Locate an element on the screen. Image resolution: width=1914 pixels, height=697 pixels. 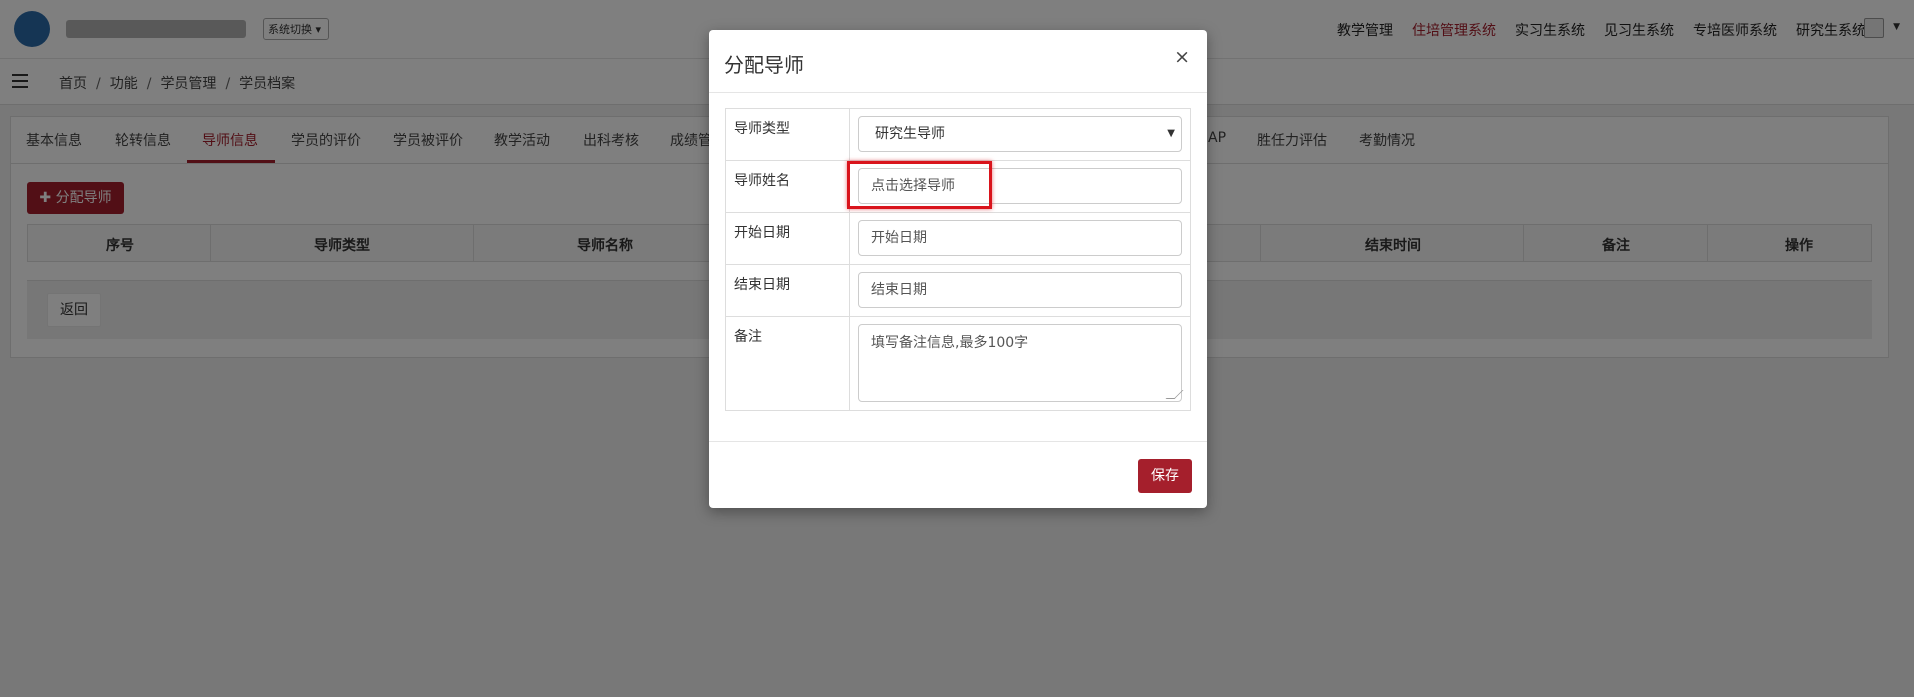
end-date-input: 结束日期 is located at coordinates (1020, 290).